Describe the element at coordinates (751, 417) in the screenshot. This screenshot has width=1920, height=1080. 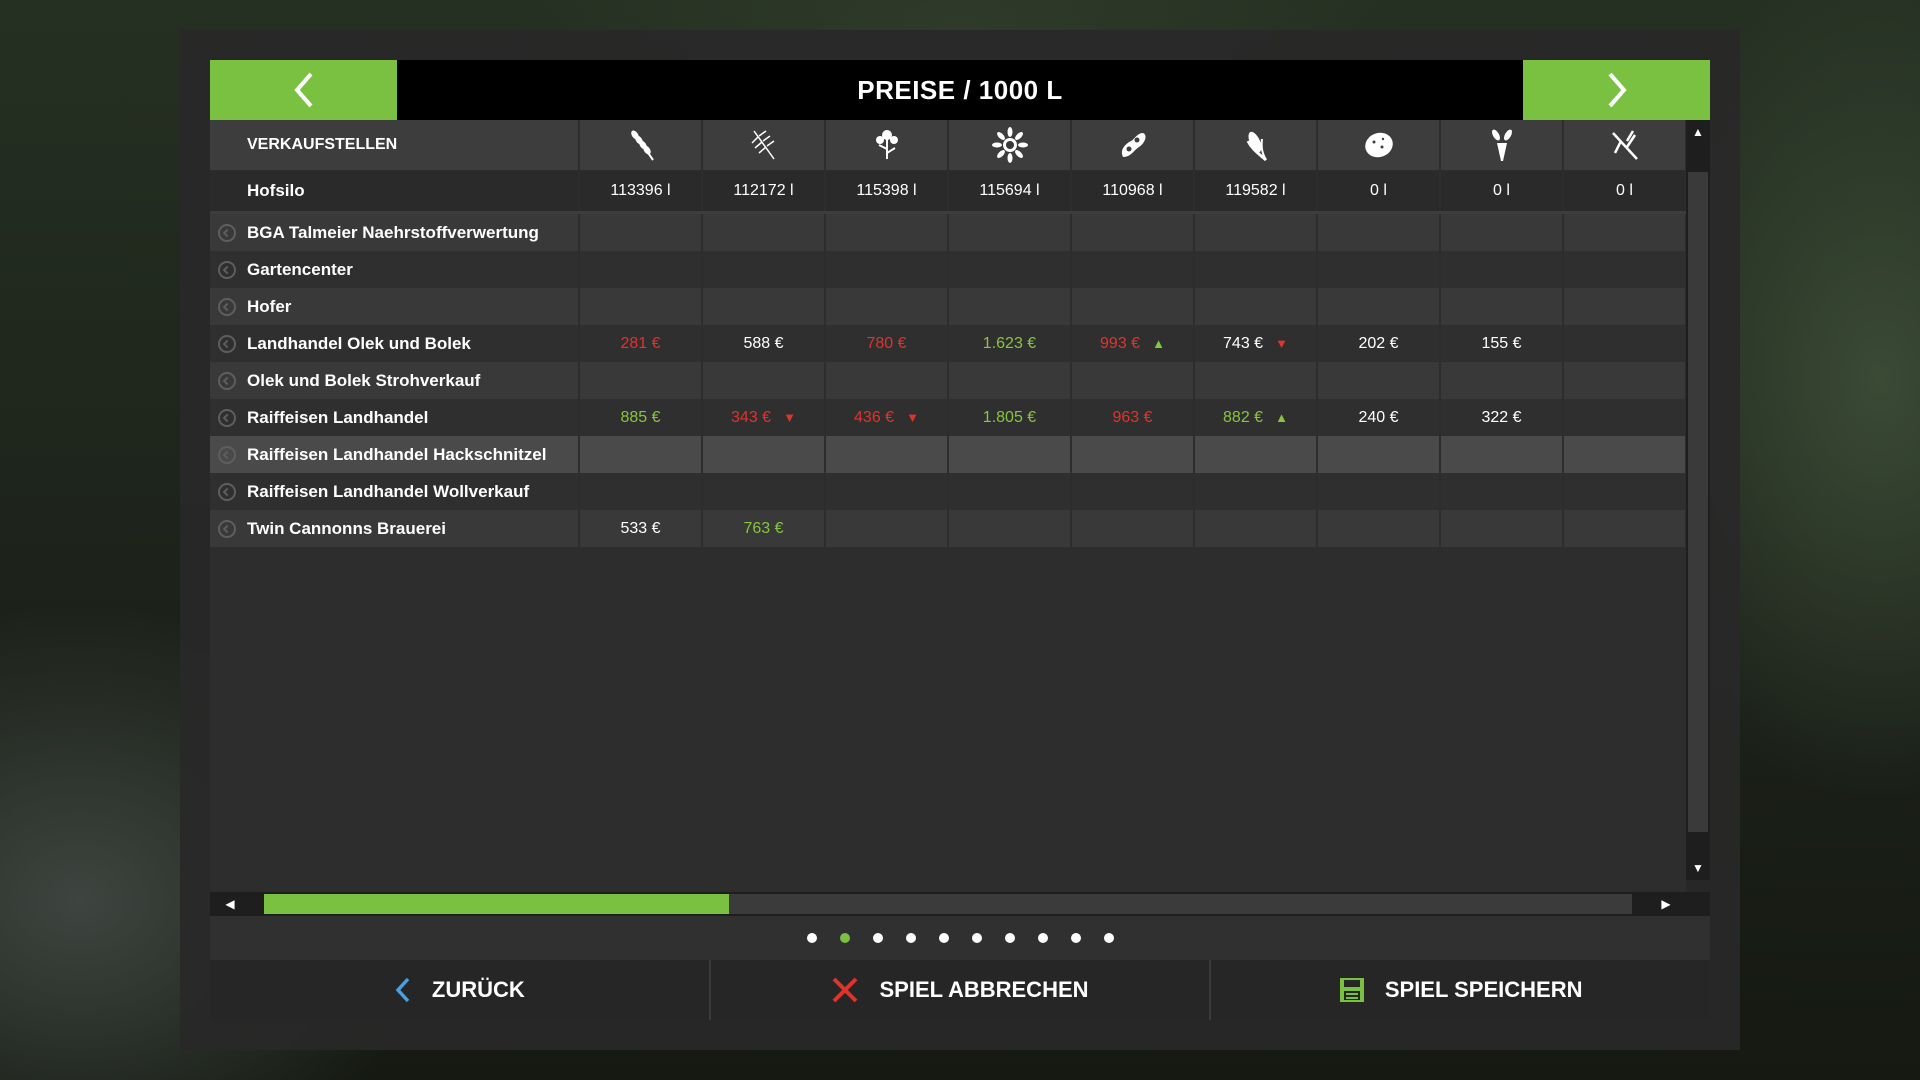
I see `price-value: 343 €` at that location.